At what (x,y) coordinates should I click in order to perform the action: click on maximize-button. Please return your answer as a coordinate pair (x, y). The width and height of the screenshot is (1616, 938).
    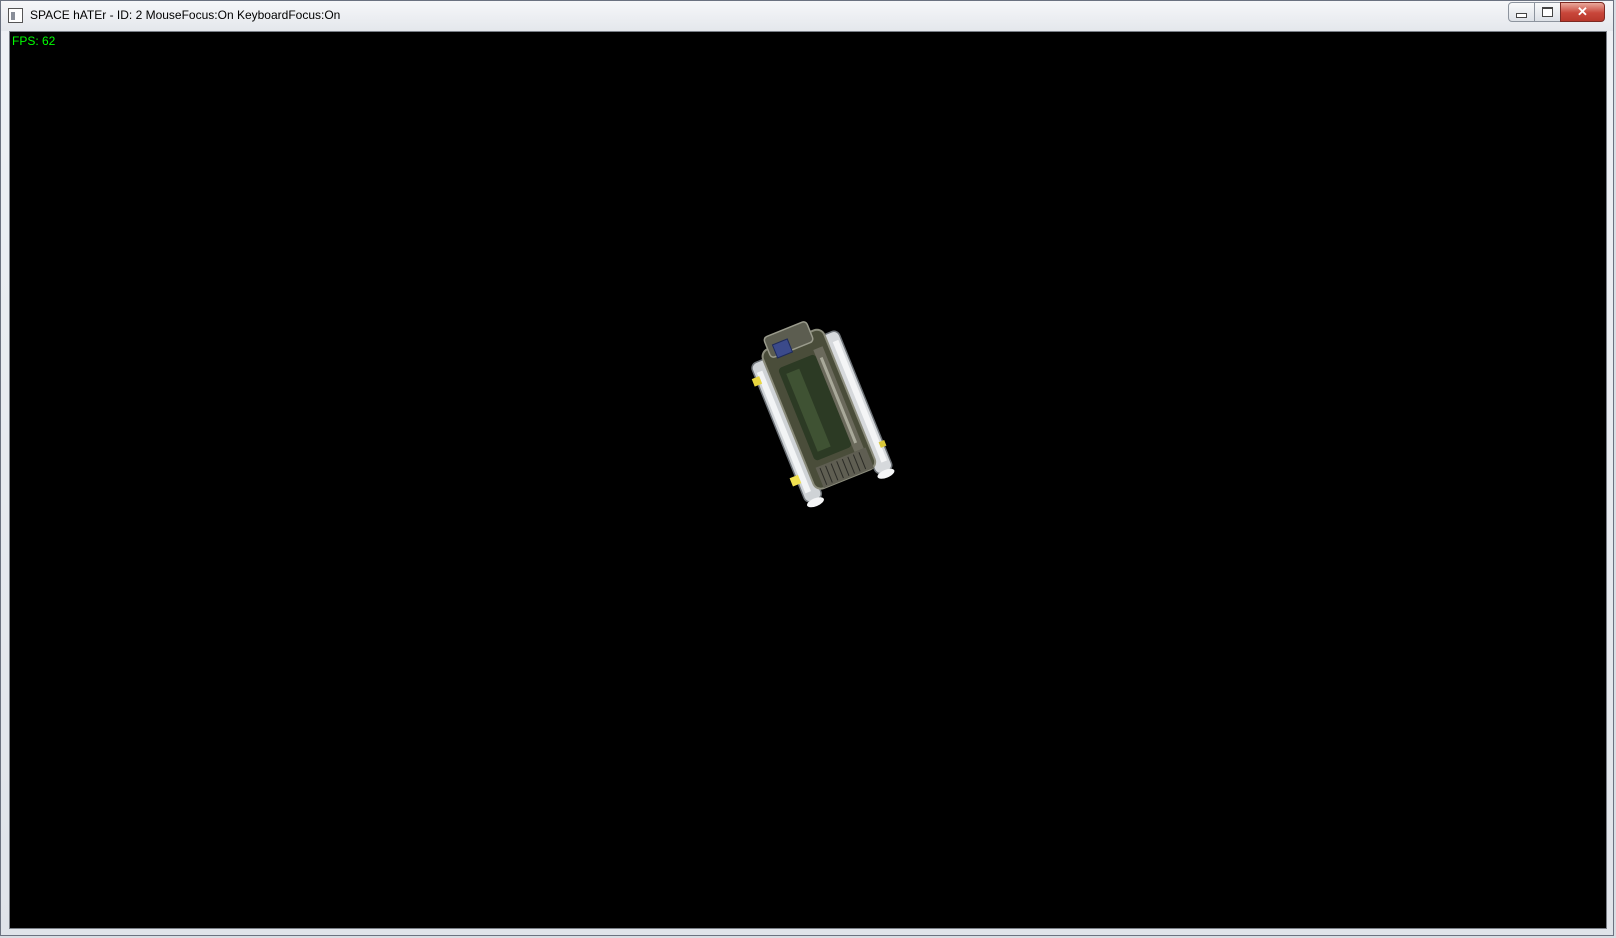
    Looking at the image, I should click on (1547, 12).